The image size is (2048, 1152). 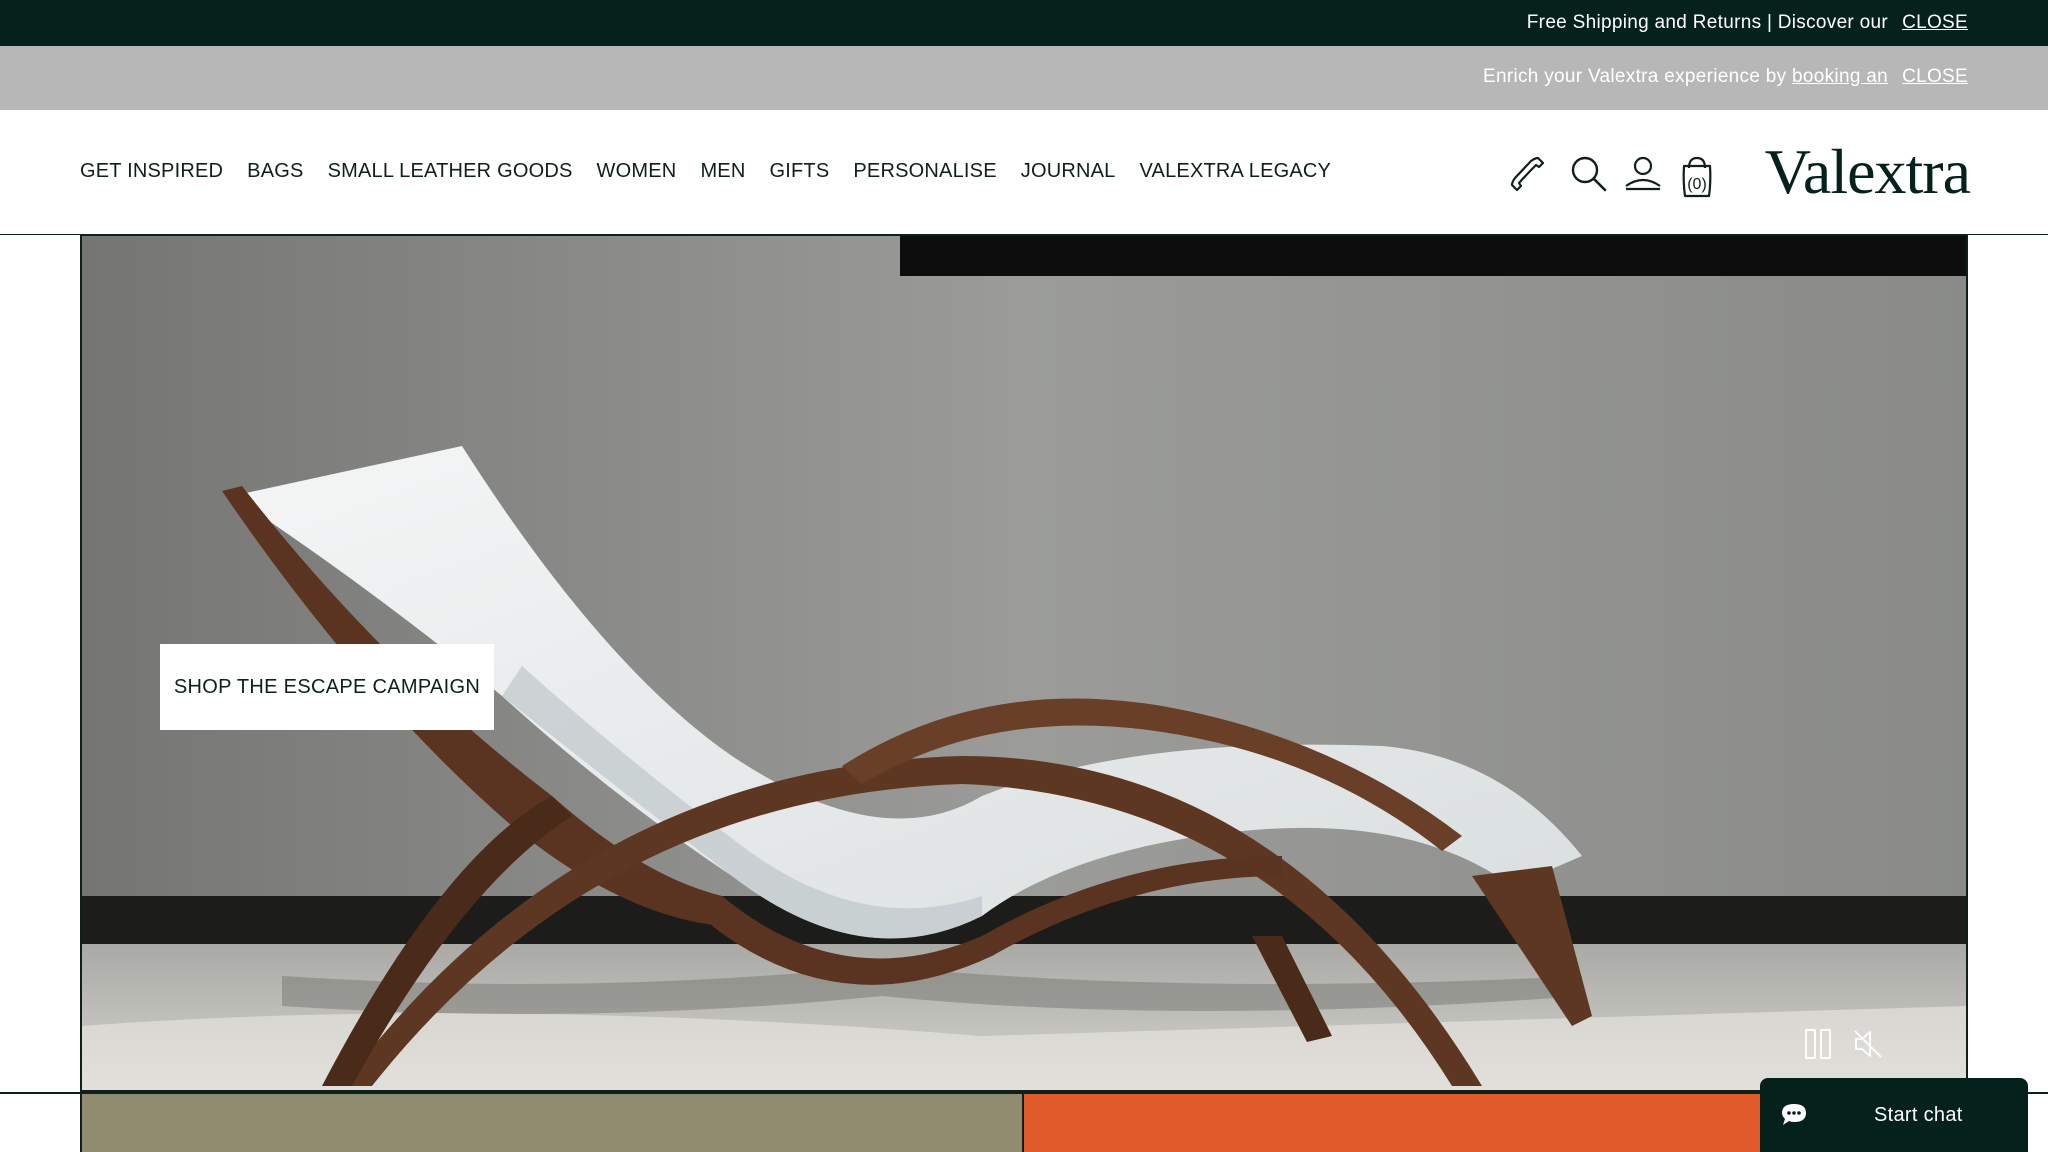 What do you see at coordinates (1840, 76) in the screenshot?
I see `booking-link: booking an` at bounding box center [1840, 76].